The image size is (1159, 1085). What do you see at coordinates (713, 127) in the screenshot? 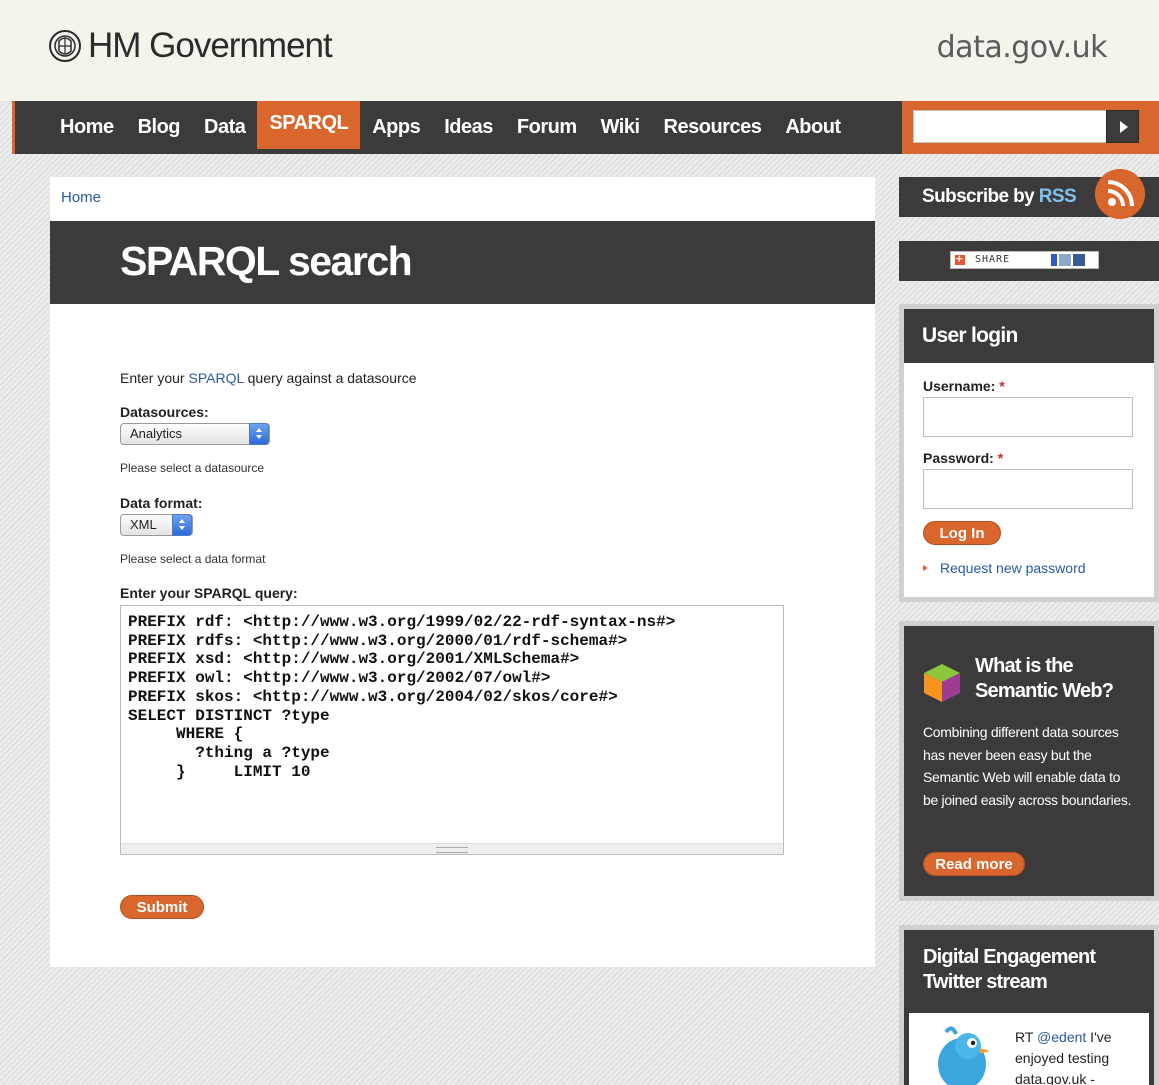
I see `nav-item-resources: Resources` at bounding box center [713, 127].